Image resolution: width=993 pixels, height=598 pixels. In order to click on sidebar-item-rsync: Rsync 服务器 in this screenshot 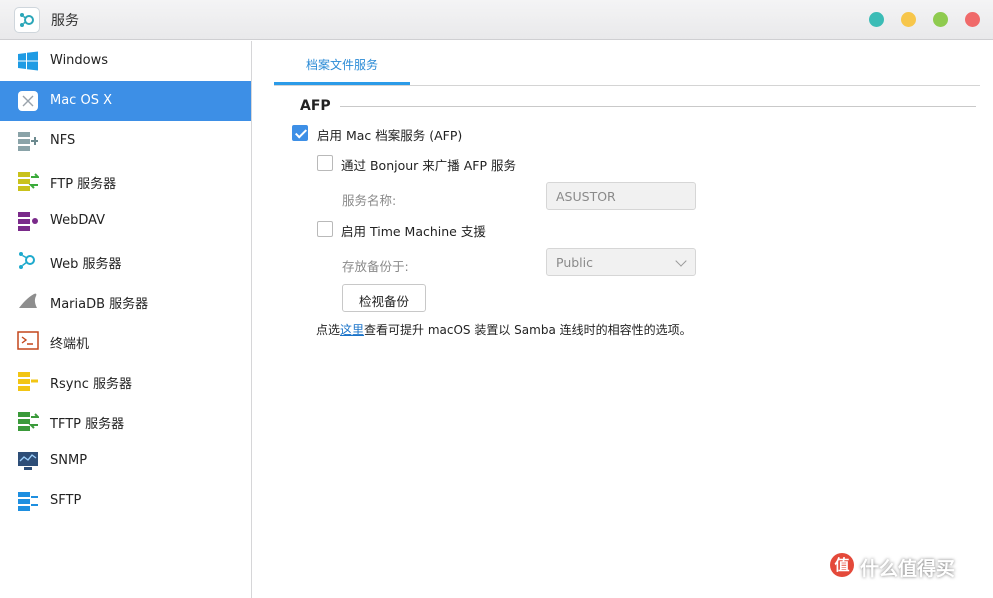, I will do `click(125, 381)`.